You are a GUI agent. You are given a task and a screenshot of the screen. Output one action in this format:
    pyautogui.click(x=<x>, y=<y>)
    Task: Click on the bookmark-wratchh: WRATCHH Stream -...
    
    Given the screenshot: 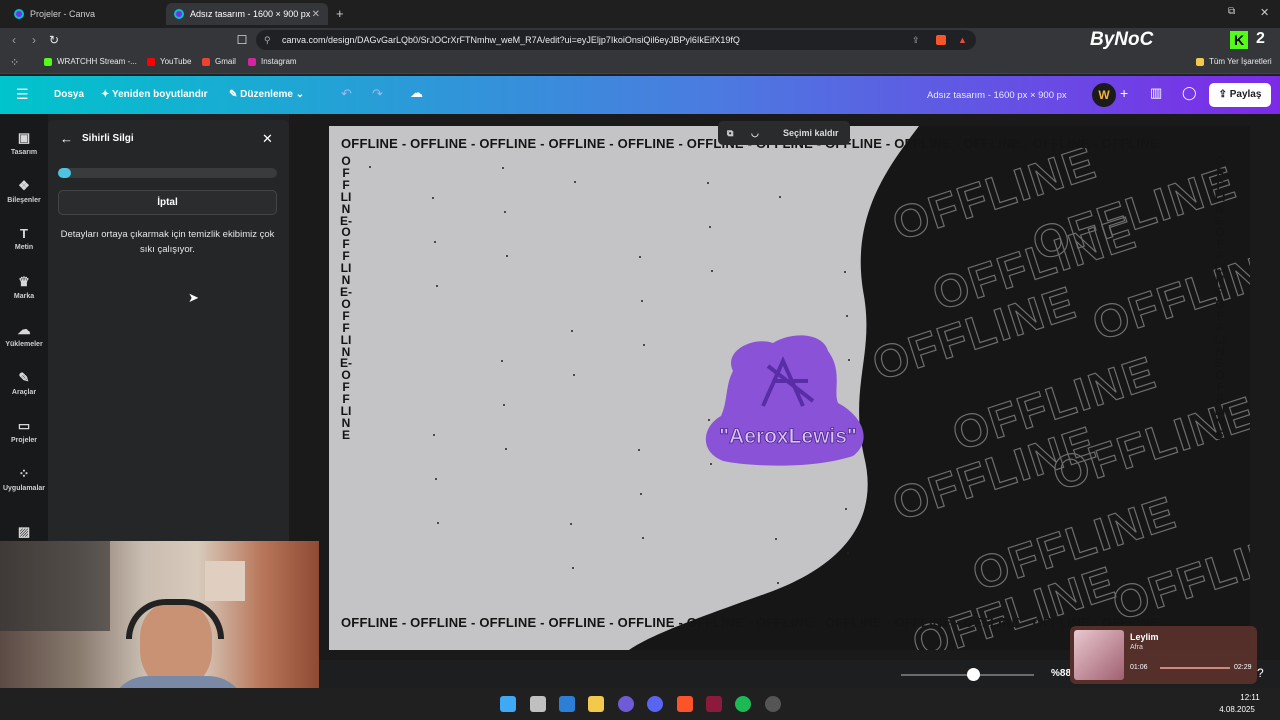 What is the action you would take?
    pyautogui.click(x=90, y=61)
    